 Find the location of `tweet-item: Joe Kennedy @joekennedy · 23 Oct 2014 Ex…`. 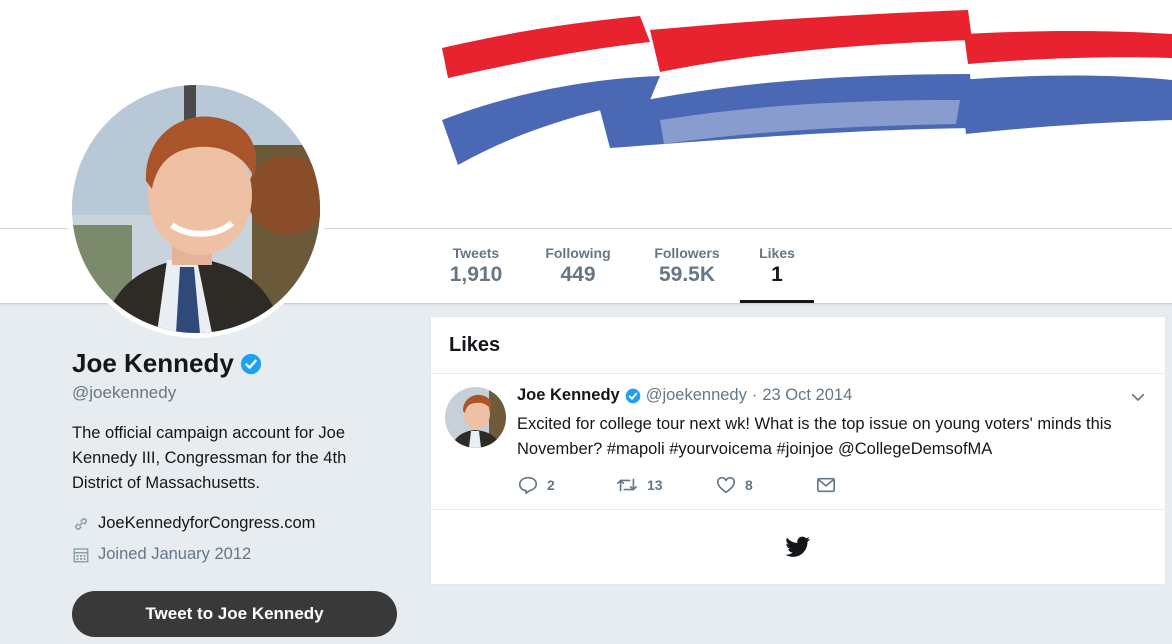

tweet-item: Joe Kennedy @joekennedy · 23 Oct 2014 Ex… is located at coordinates (798, 442).